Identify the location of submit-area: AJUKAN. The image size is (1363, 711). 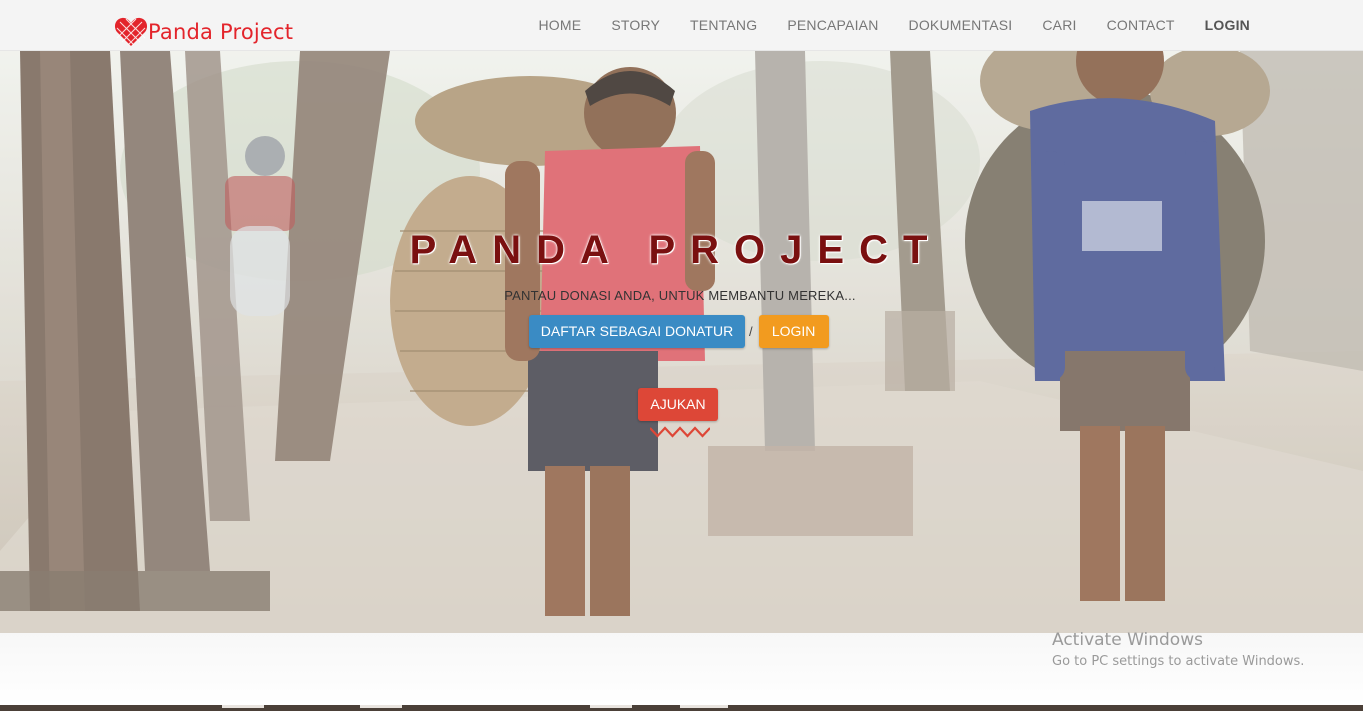
(678, 413).